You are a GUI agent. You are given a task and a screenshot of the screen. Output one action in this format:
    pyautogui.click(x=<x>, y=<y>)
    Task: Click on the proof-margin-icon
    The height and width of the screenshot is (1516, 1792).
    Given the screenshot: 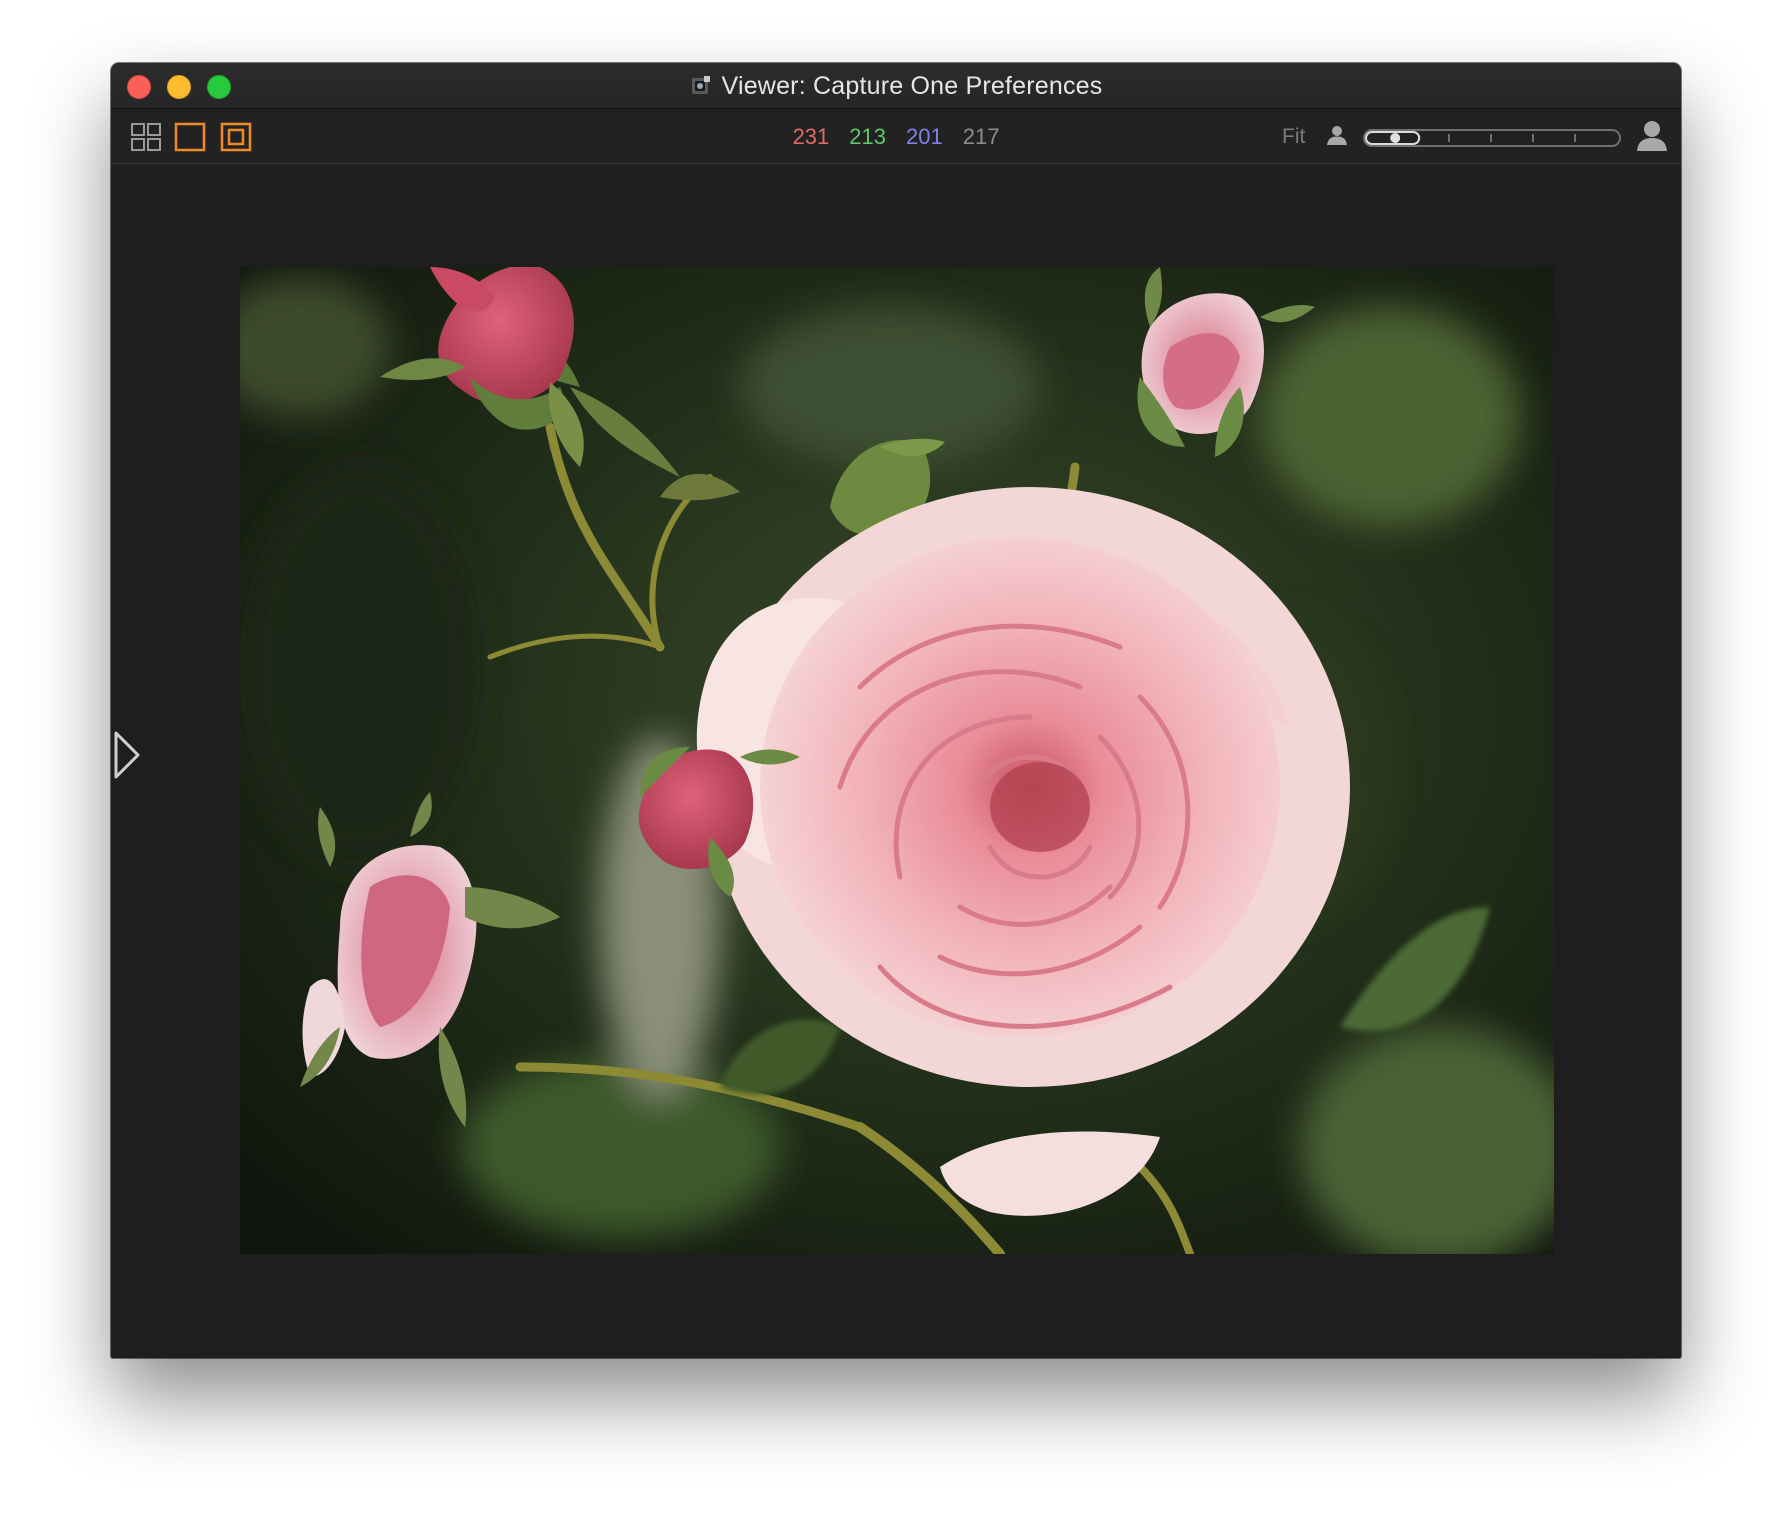 What is the action you would take?
    pyautogui.click(x=236, y=137)
    